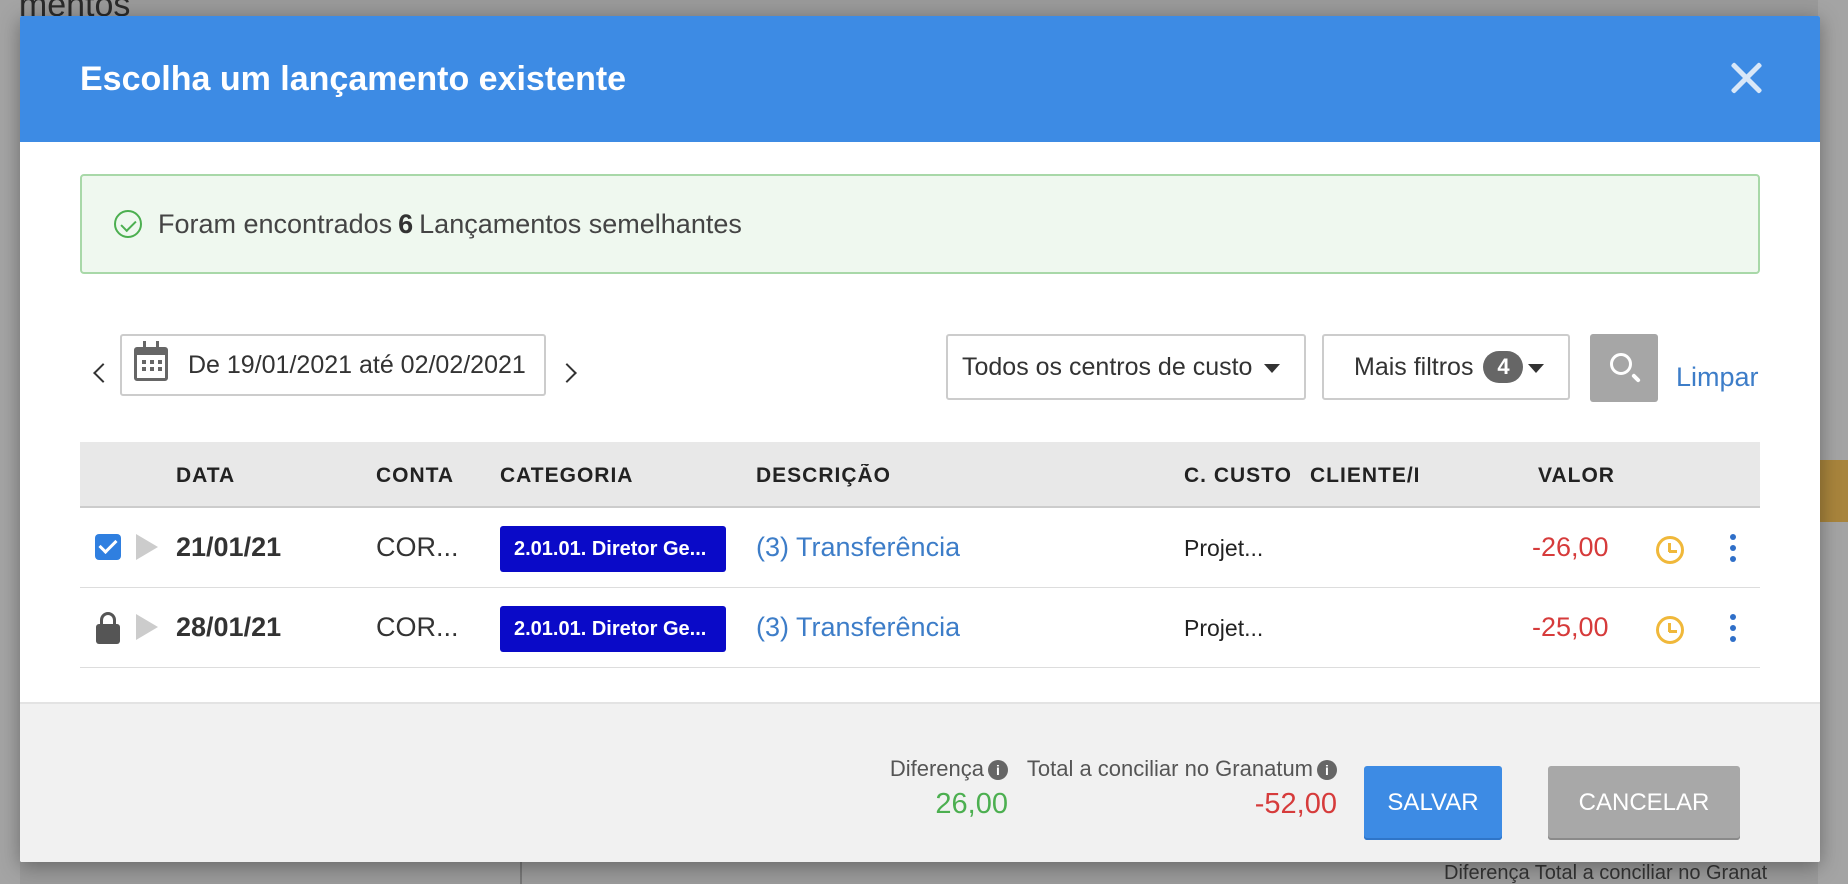 The width and height of the screenshot is (1848, 884). Describe the element at coordinates (920, 79) in the screenshot. I see `modal-header: Escolha um lançamento existente` at that location.